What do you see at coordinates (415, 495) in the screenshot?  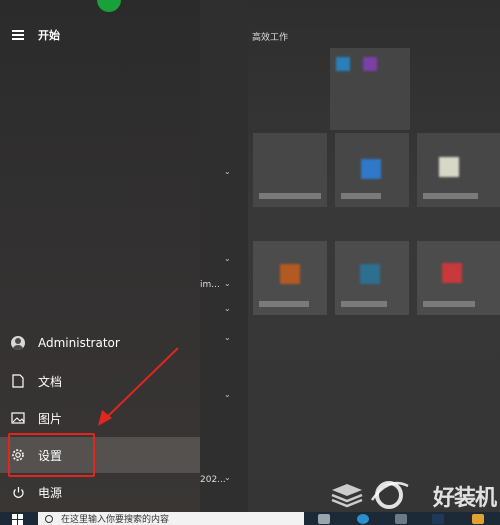 I see `watermark: 好装机` at bounding box center [415, 495].